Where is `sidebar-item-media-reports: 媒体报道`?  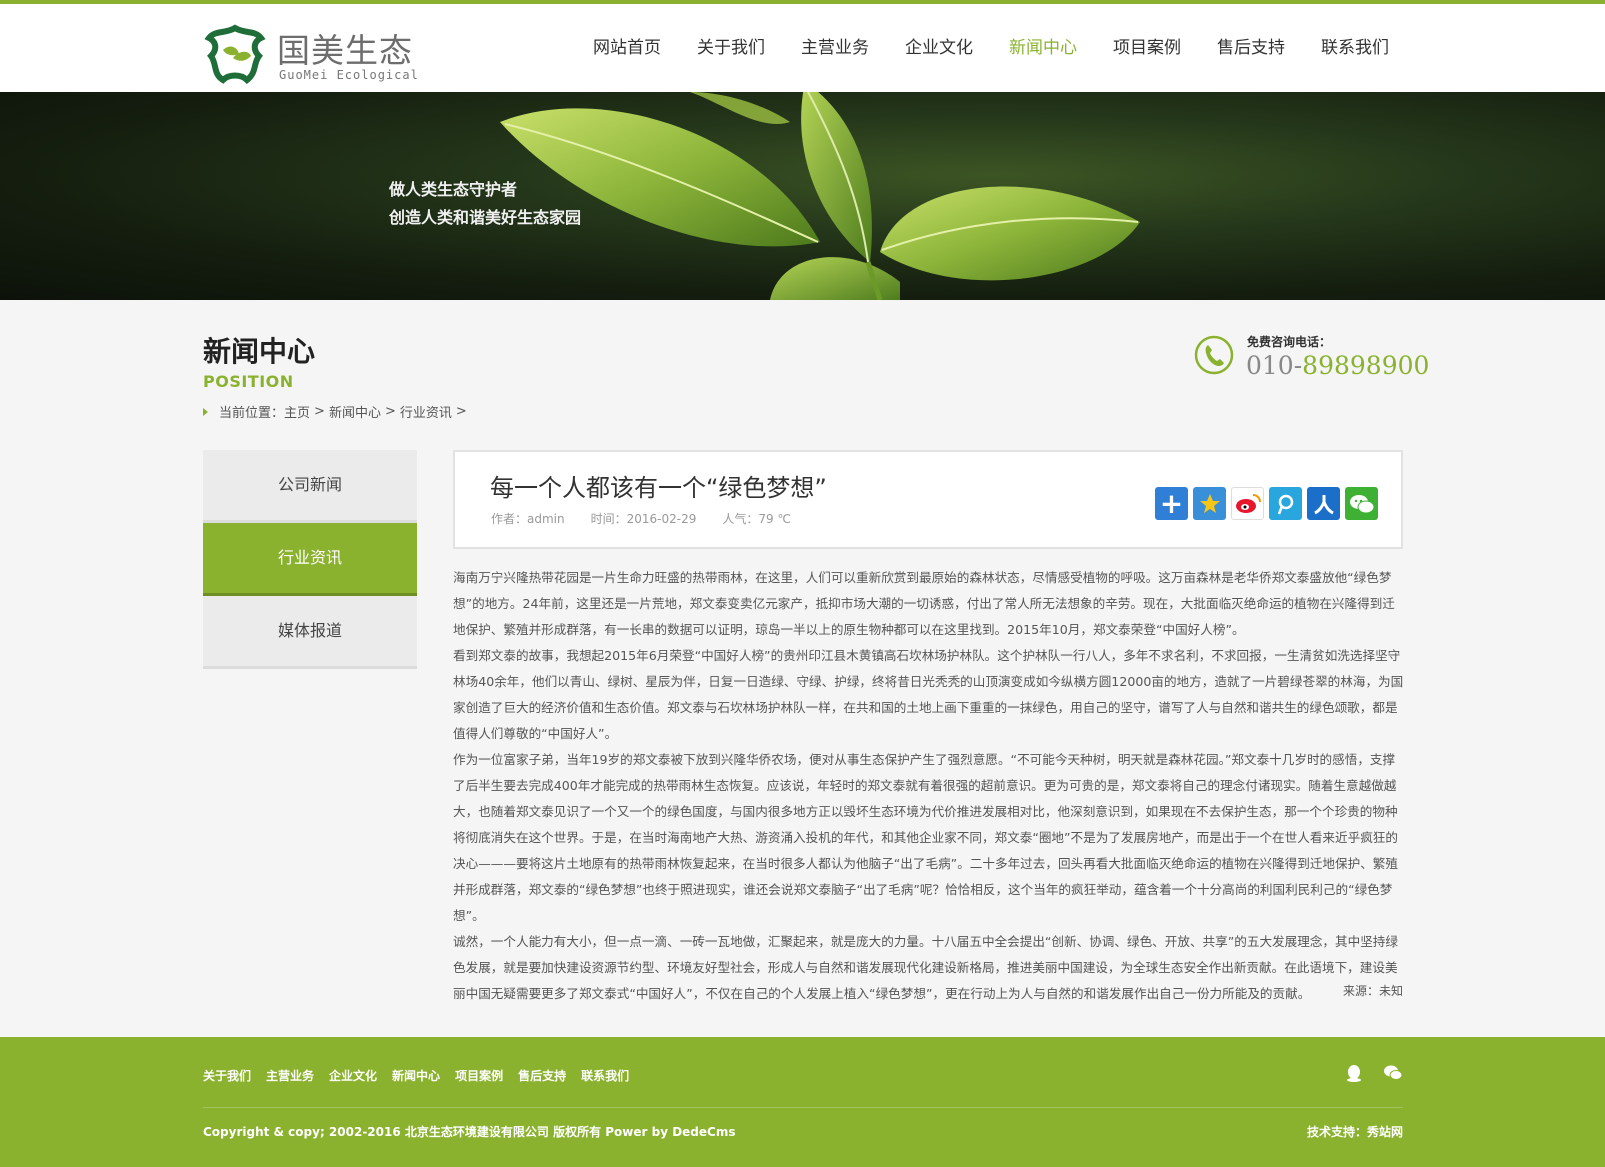
sidebar-item-media-reports: 媒体报道 is located at coordinates (310, 632).